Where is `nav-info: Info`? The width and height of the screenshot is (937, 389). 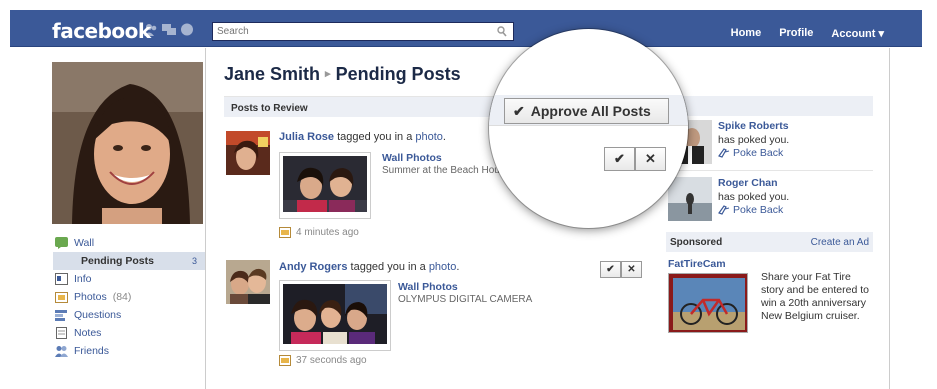
nav-info: Info is located at coordinates (130, 279).